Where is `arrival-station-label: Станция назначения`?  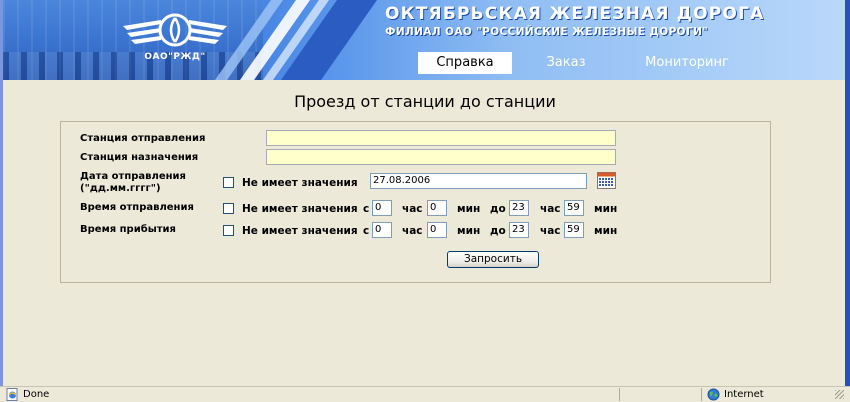 arrival-station-label: Станция назначения is located at coordinates (139, 157).